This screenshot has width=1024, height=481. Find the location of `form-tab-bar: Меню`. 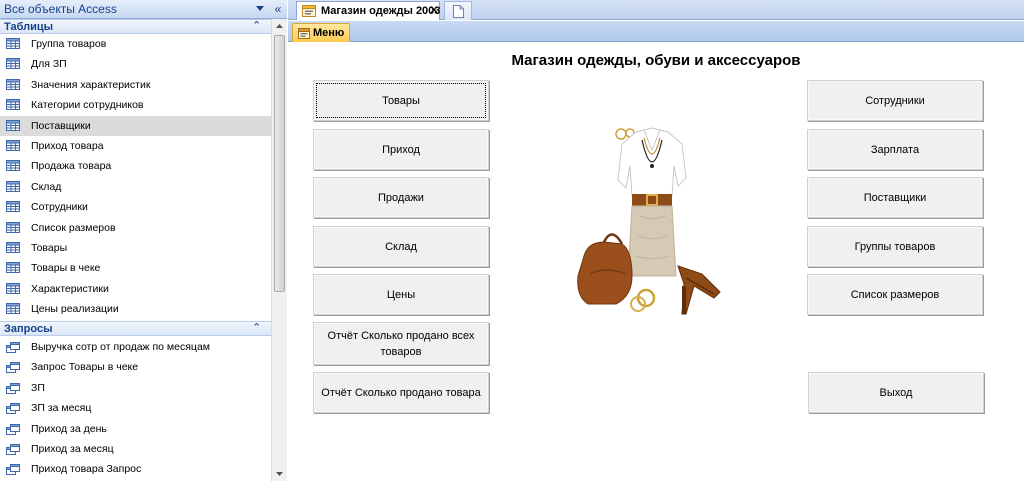

form-tab-bar: Меню is located at coordinates (656, 31).